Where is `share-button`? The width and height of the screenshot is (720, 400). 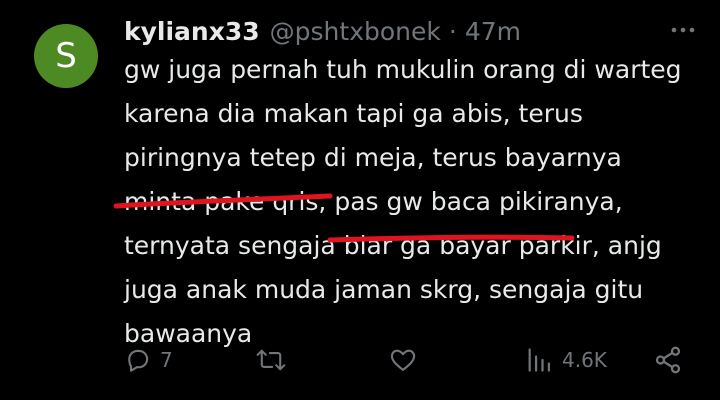 share-button is located at coordinates (668, 360).